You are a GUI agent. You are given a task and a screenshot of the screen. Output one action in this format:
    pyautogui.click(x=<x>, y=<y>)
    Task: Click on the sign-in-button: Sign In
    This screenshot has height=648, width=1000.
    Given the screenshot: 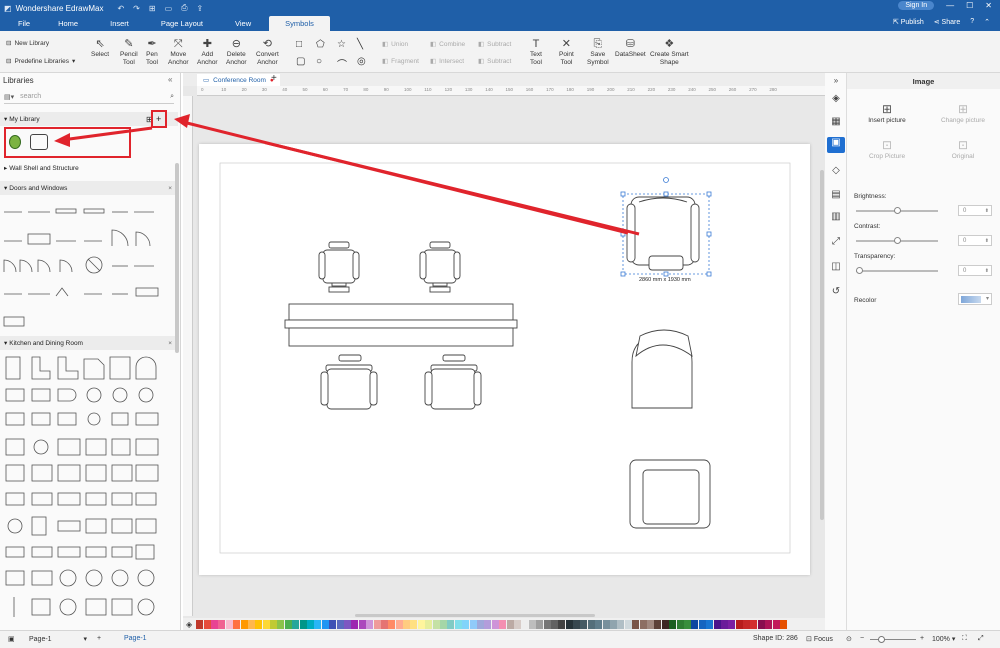 What is the action you would take?
    pyautogui.click(x=916, y=5)
    